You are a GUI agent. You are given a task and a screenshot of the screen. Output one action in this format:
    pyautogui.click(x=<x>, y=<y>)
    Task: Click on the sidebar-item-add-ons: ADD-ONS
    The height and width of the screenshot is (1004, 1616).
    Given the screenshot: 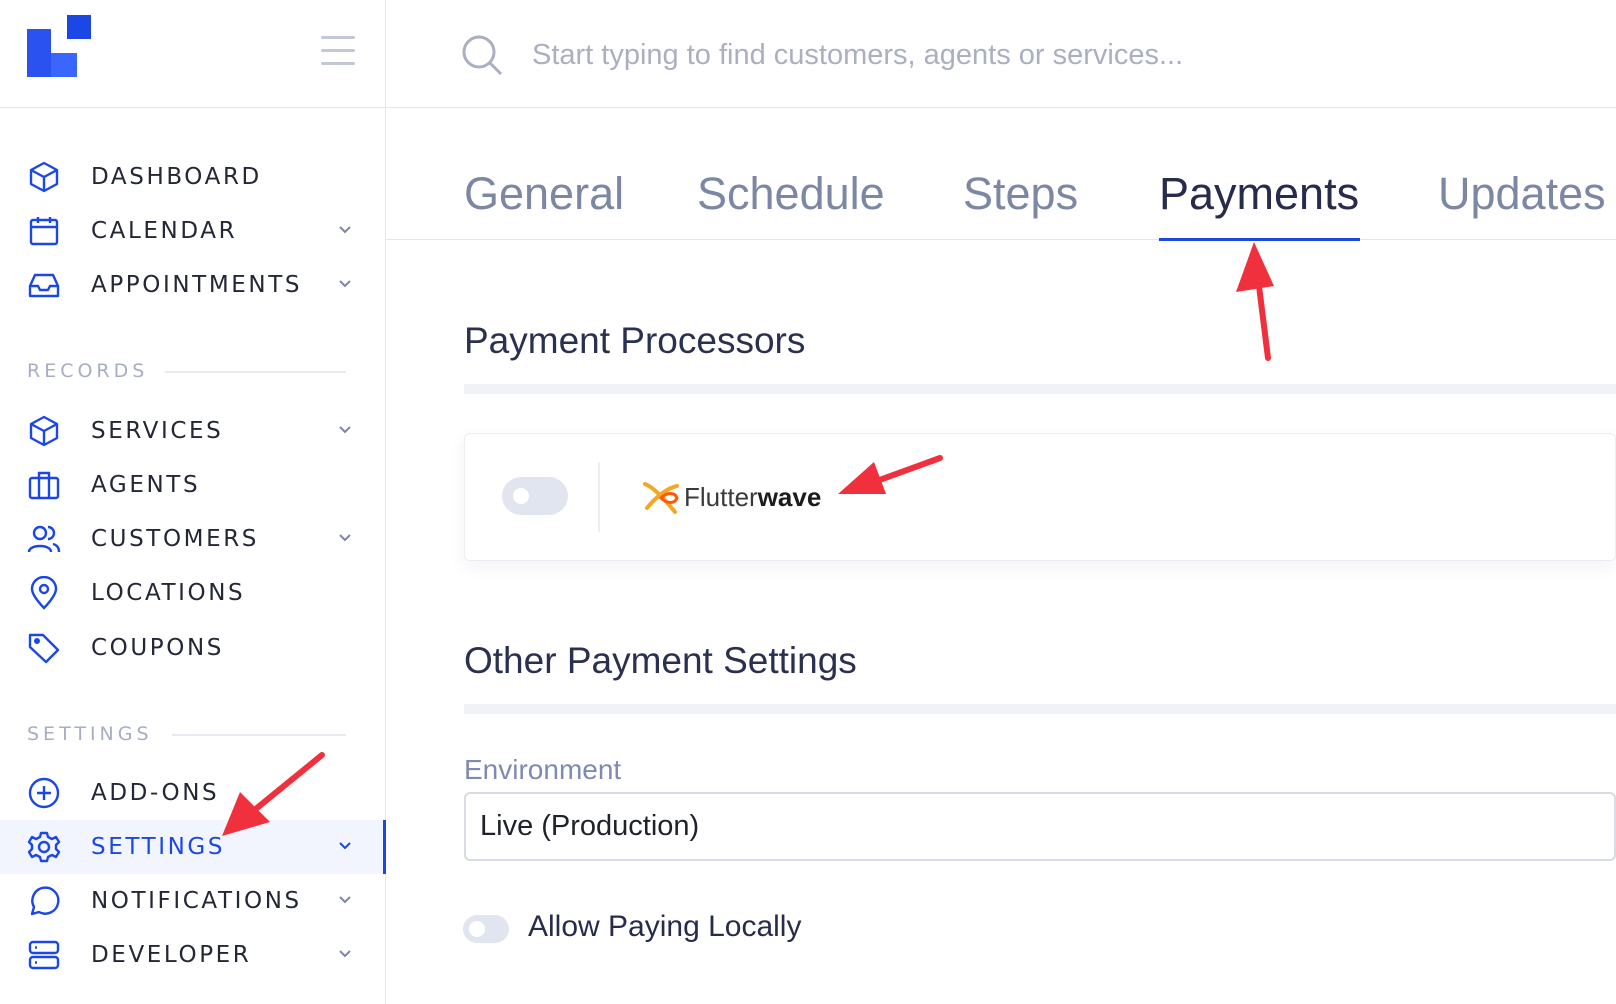 What is the action you would take?
    pyautogui.click(x=193, y=793)
    